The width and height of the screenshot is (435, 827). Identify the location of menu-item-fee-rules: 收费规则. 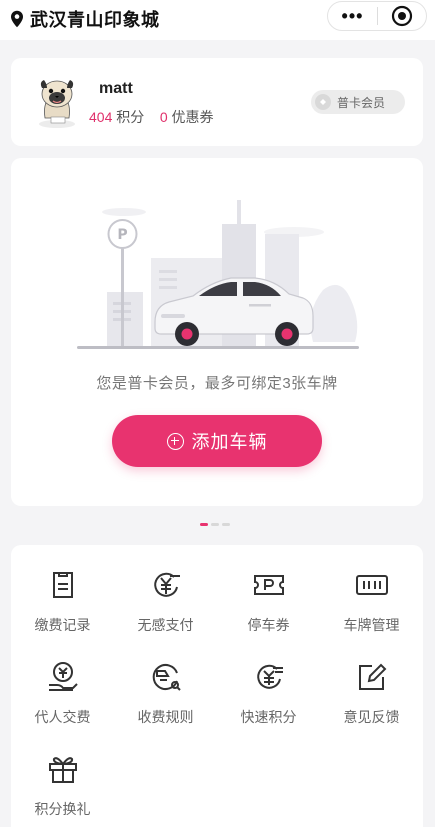
(165, 705).